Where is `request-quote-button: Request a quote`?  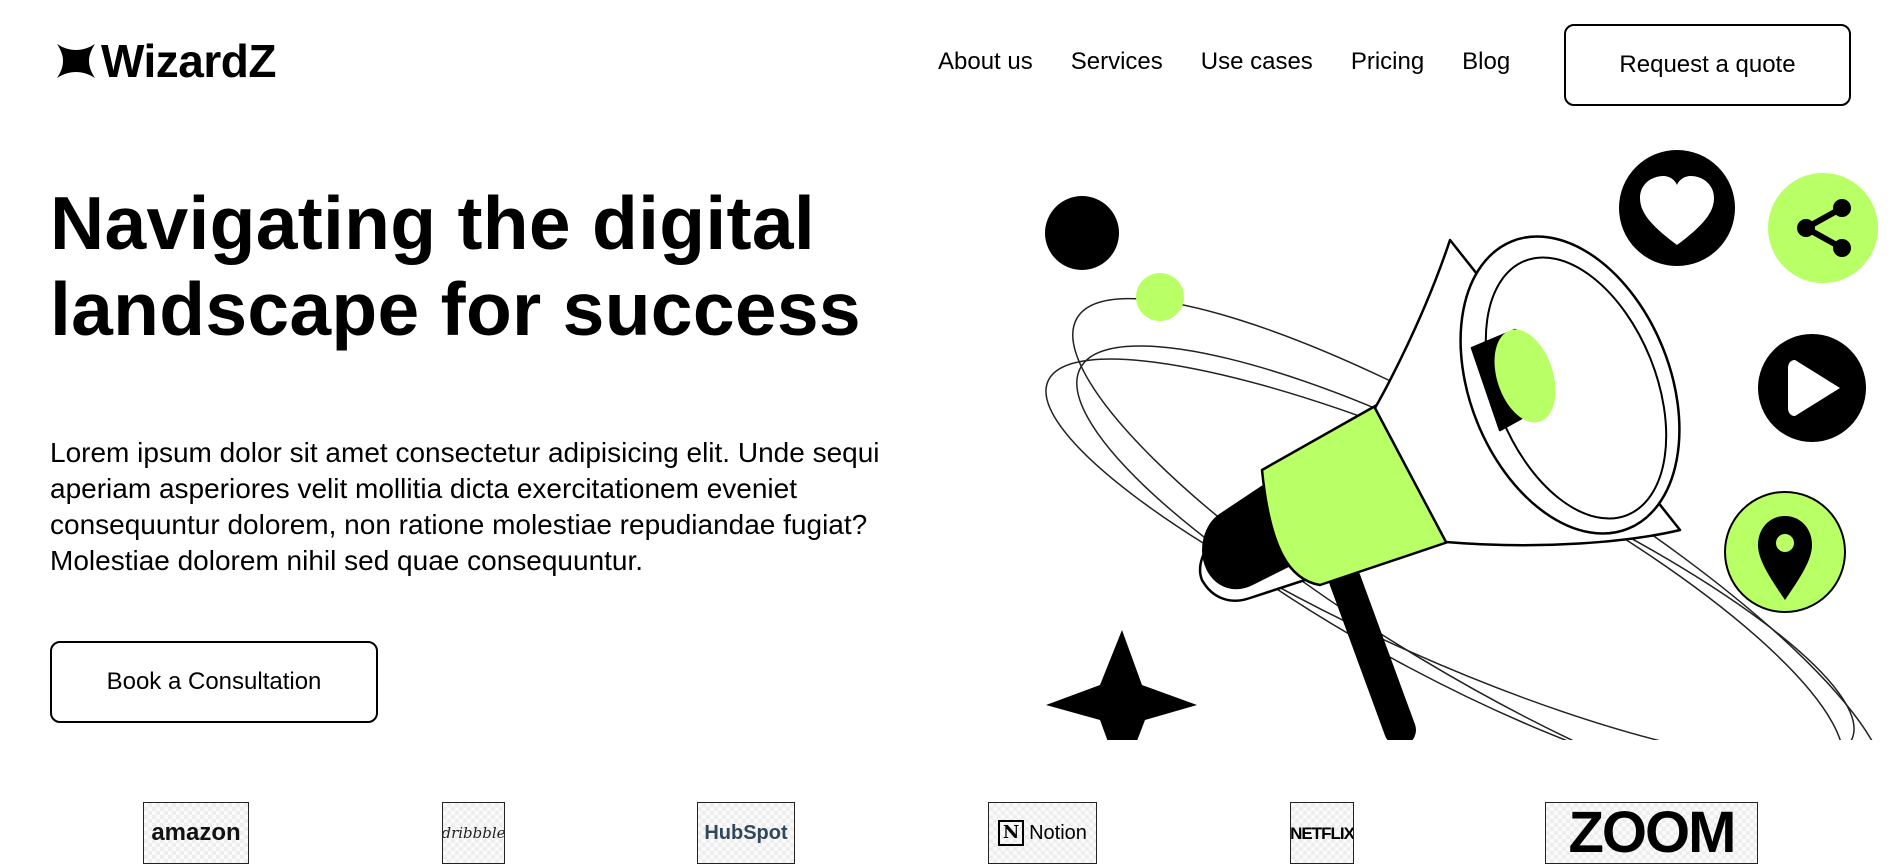
request-quote-button: Request a quote is located at coordinates (1707, 65).